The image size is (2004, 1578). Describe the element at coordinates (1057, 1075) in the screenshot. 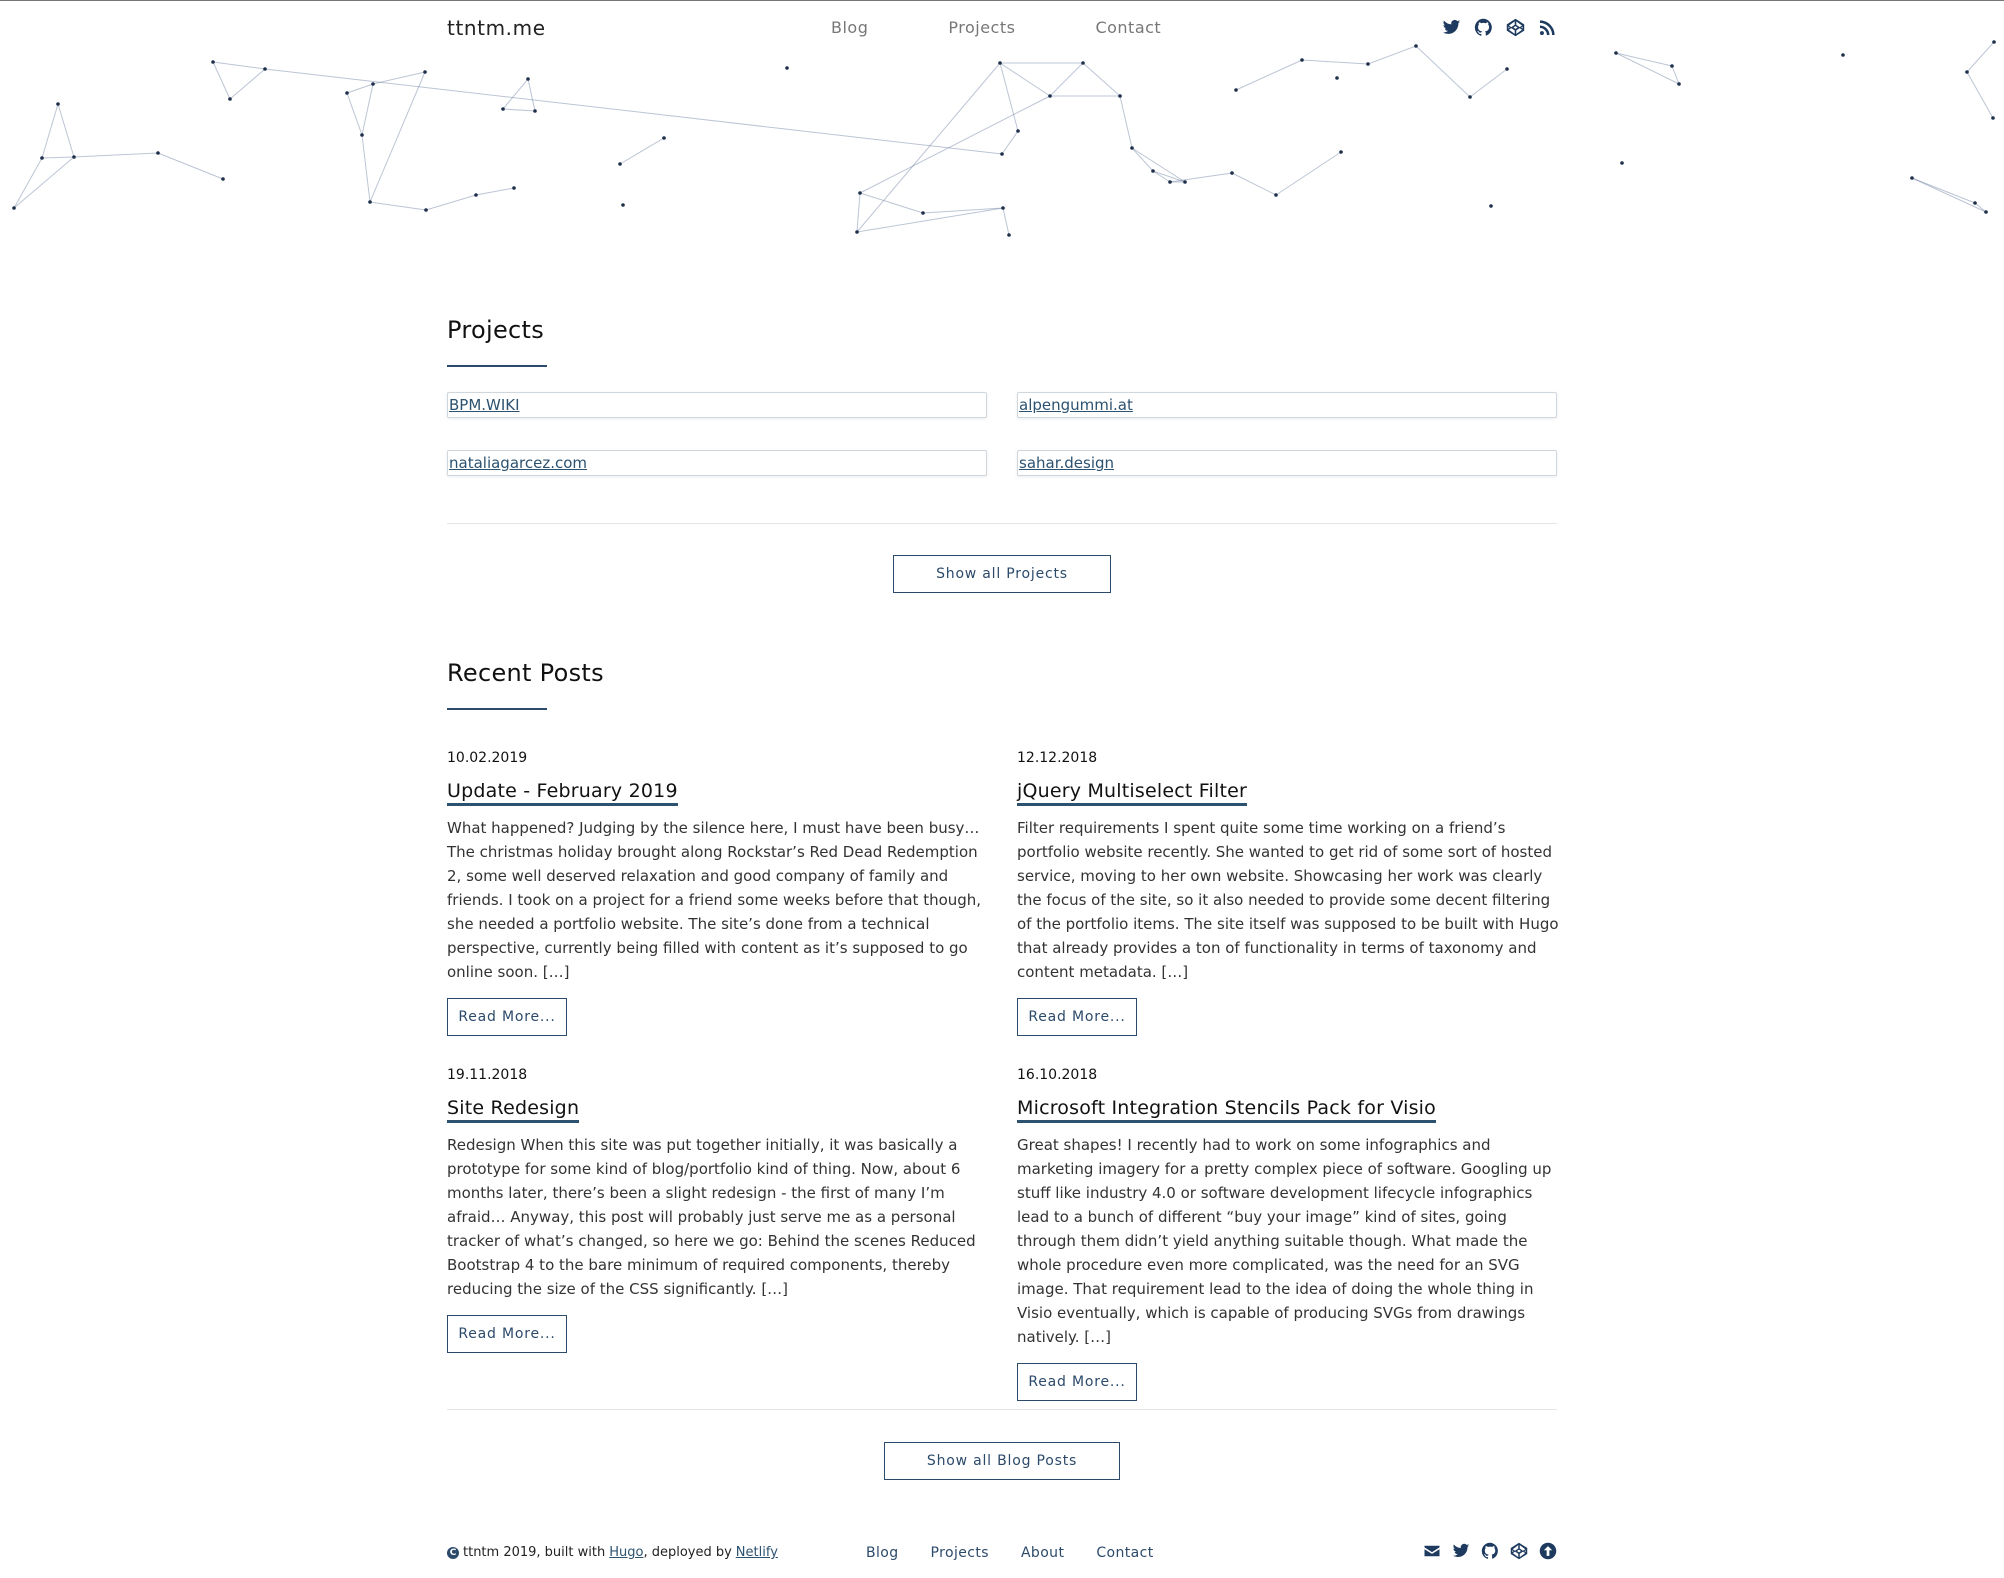

I see `post-date: 16.10.2018` at that location.